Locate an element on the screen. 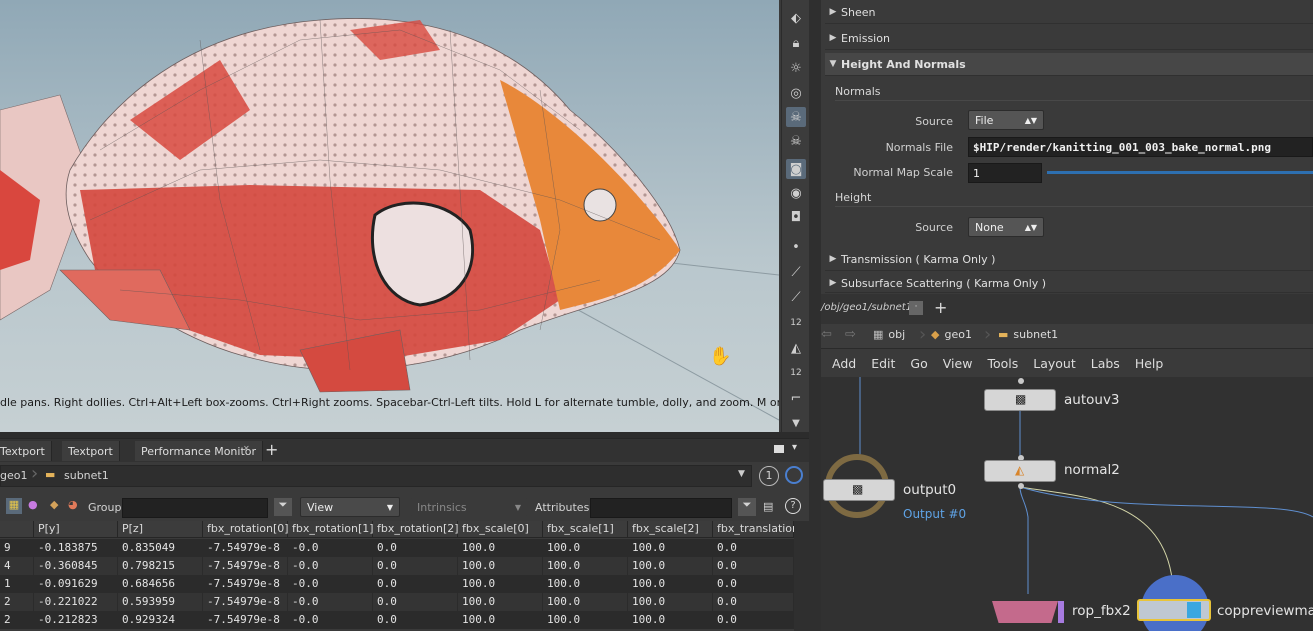  camera-icon: ◘ is located at coordinates (796, 217).